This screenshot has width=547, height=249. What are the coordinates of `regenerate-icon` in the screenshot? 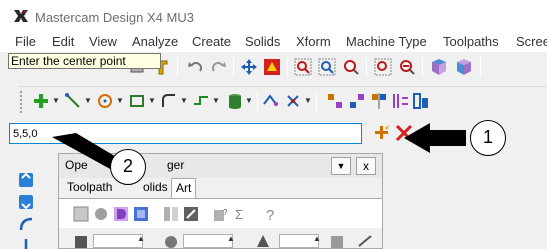 It's located at (121, 214).